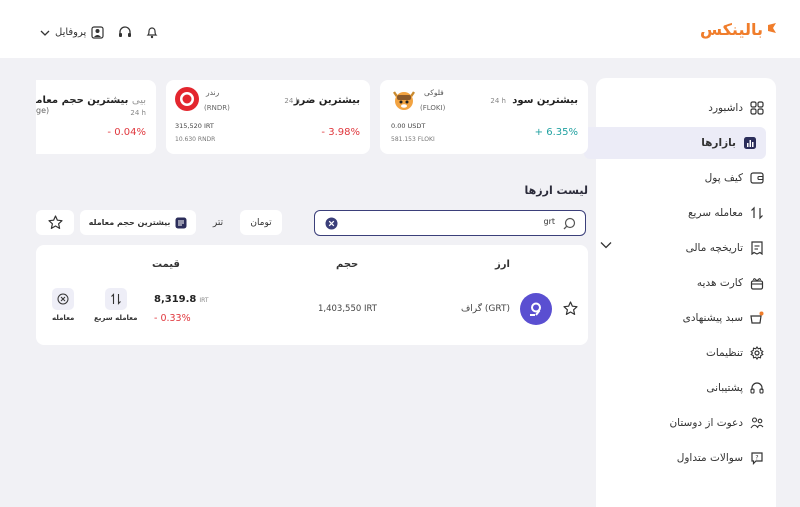 The width and height of the screenshot is (800, 507). I want to click on card-change: - 3.98%, so click(340, 132).